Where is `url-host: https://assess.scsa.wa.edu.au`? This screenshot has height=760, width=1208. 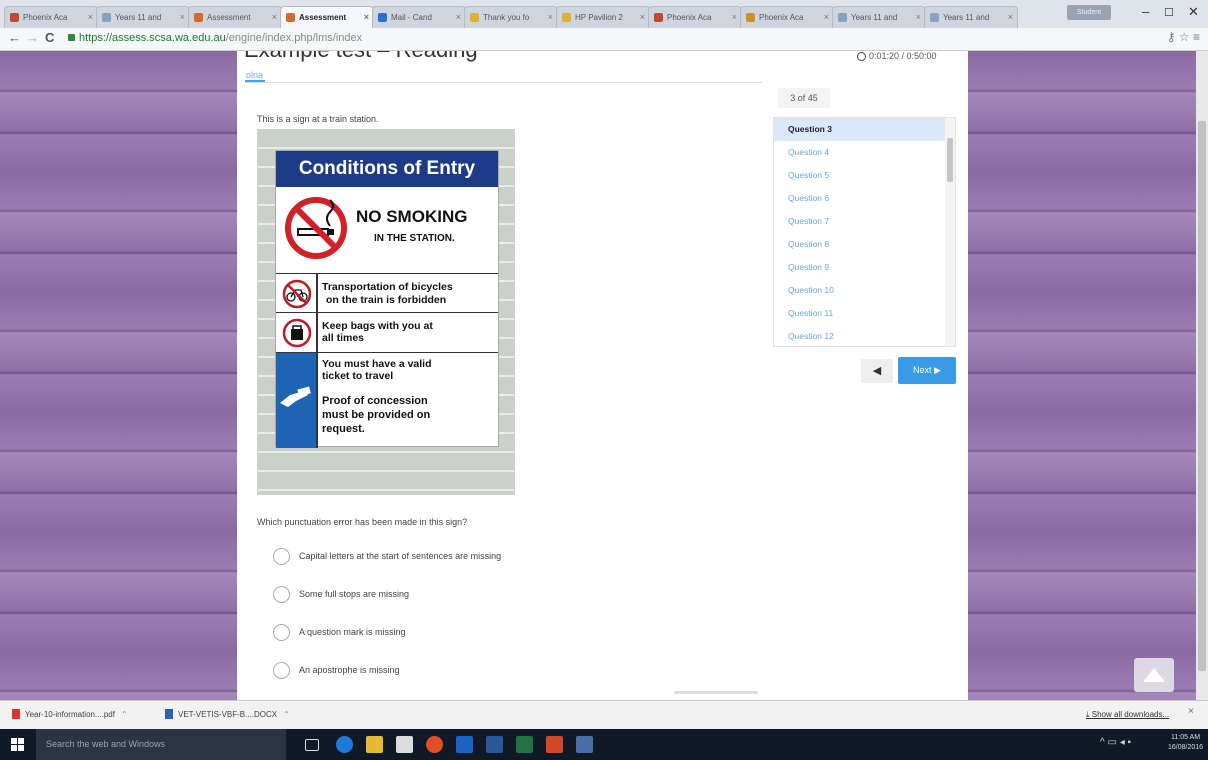 url-host: https://assess.scsa.wa.edu.au is located at coordinates (152, 38).